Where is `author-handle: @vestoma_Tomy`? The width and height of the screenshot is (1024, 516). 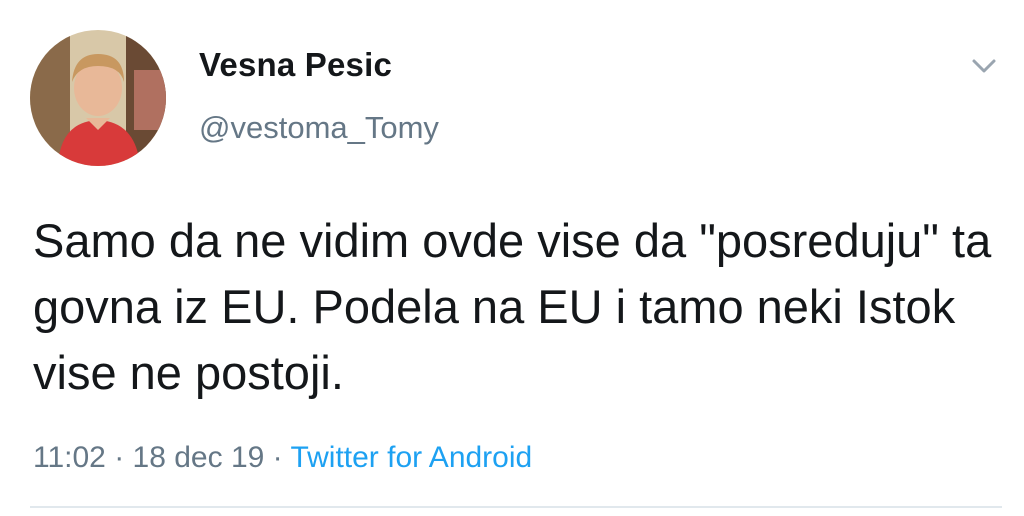
author-handle: @vestoma_Tomy is located at coordinates (319, 128).